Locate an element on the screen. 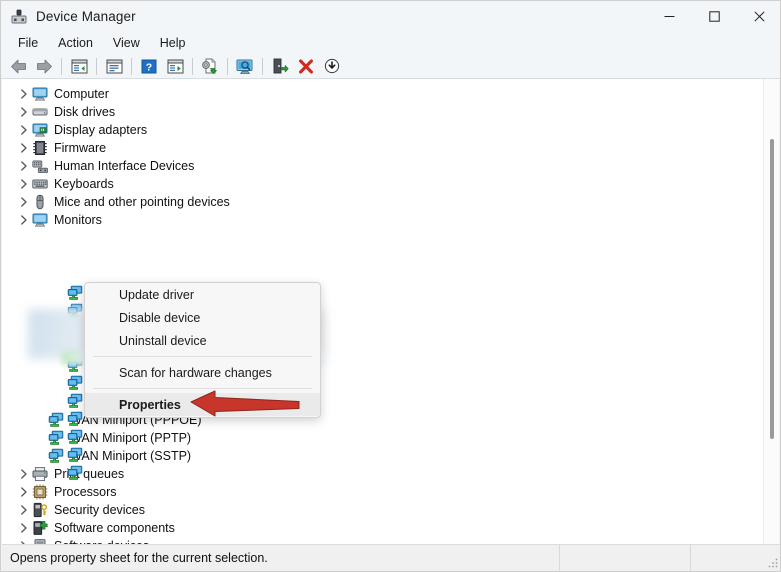 The width and height of the screenshot is (781, 572). tree-item-label: Keyboards is located at coordinates (84, 184).